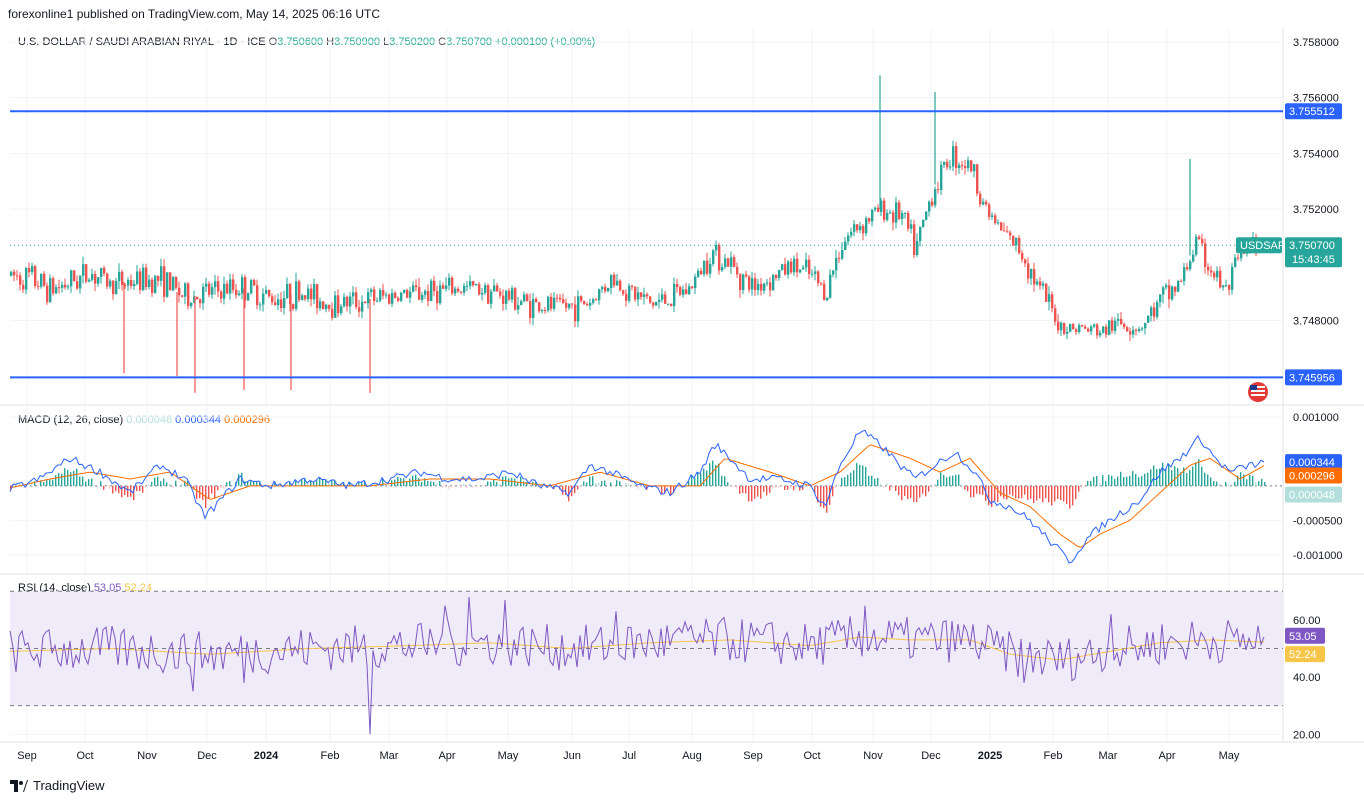 The width and height of the screenshot is (1364, 804). What do you see at coordinates (57, 785) in the screenshot?
I see `tradingview-logo: TradingView` at bounding box center [57, 785].